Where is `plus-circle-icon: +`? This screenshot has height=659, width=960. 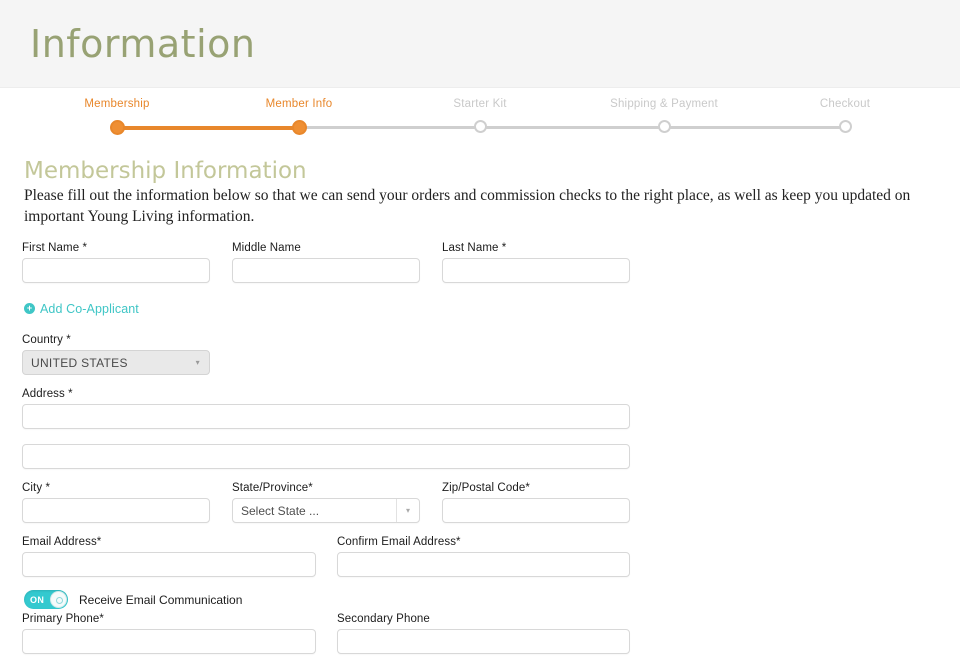 plus-circle-icon: + is located at coordinates (29, 309).